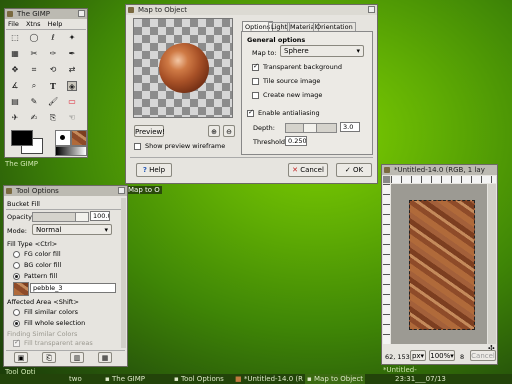  What do you see at coordinates (21, 357) in the screenshot?
I see `save-options-button: ▣` at bounding box center [21, 357].